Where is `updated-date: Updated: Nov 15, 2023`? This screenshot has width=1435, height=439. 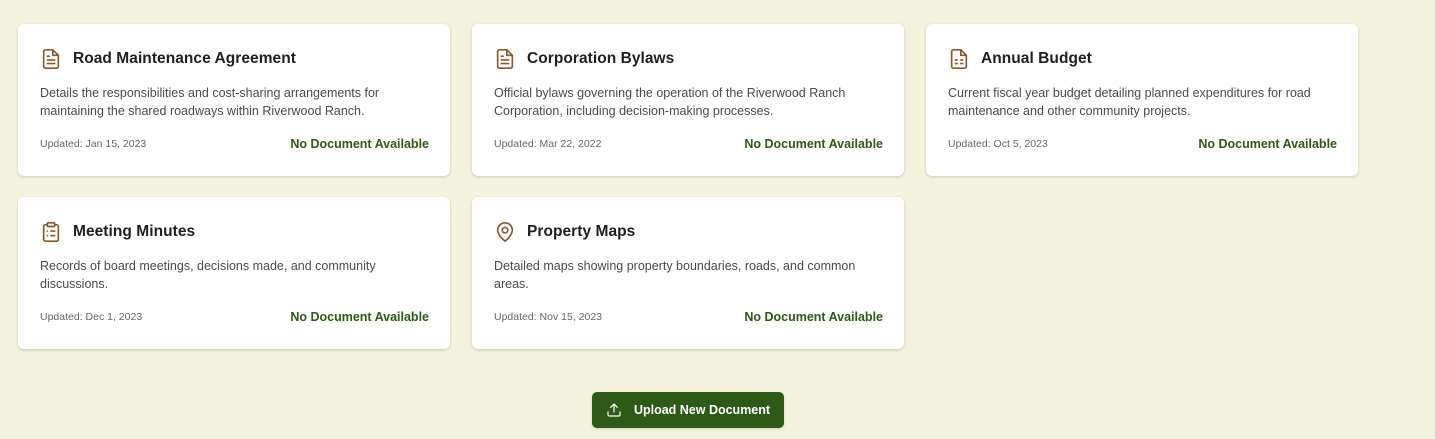
updated-date: Updated: Nov 15, 2023 is located at coordinates (548, 317).